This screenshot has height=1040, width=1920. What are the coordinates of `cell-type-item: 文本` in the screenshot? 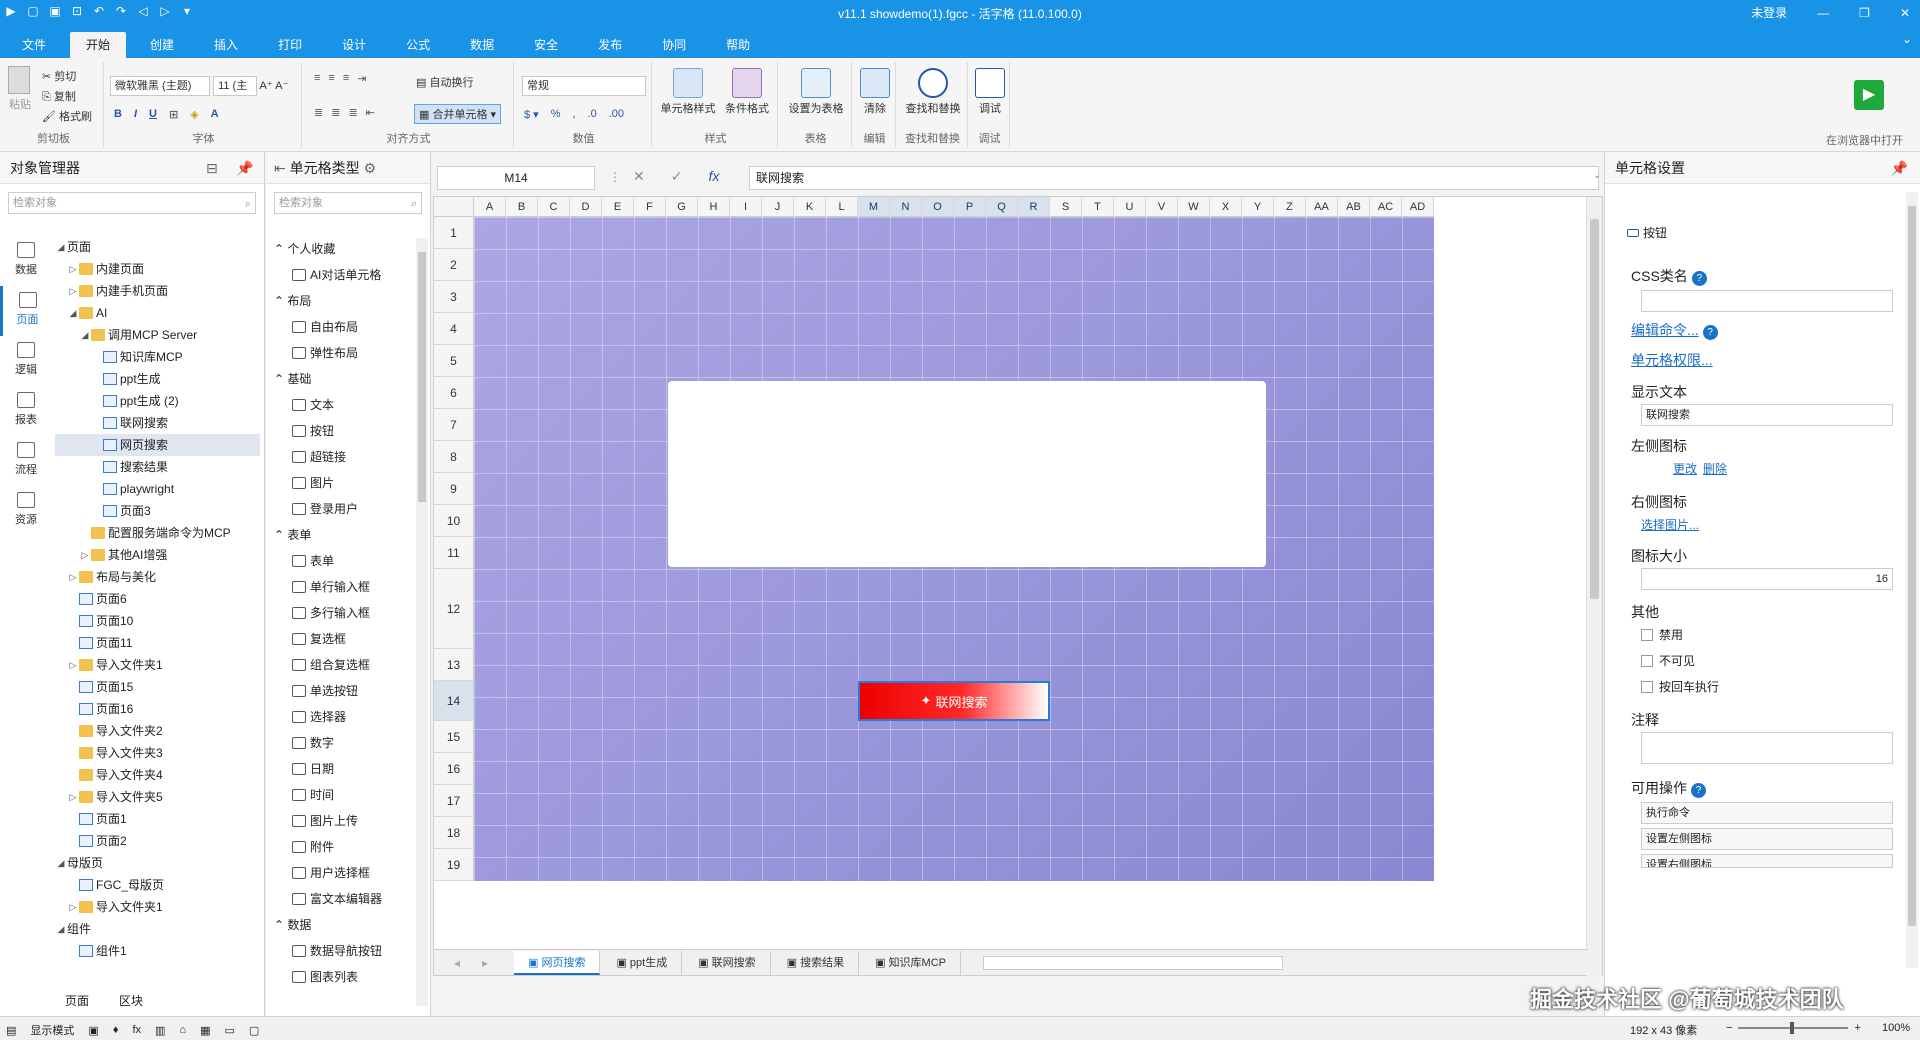 It's located at (341, 405).